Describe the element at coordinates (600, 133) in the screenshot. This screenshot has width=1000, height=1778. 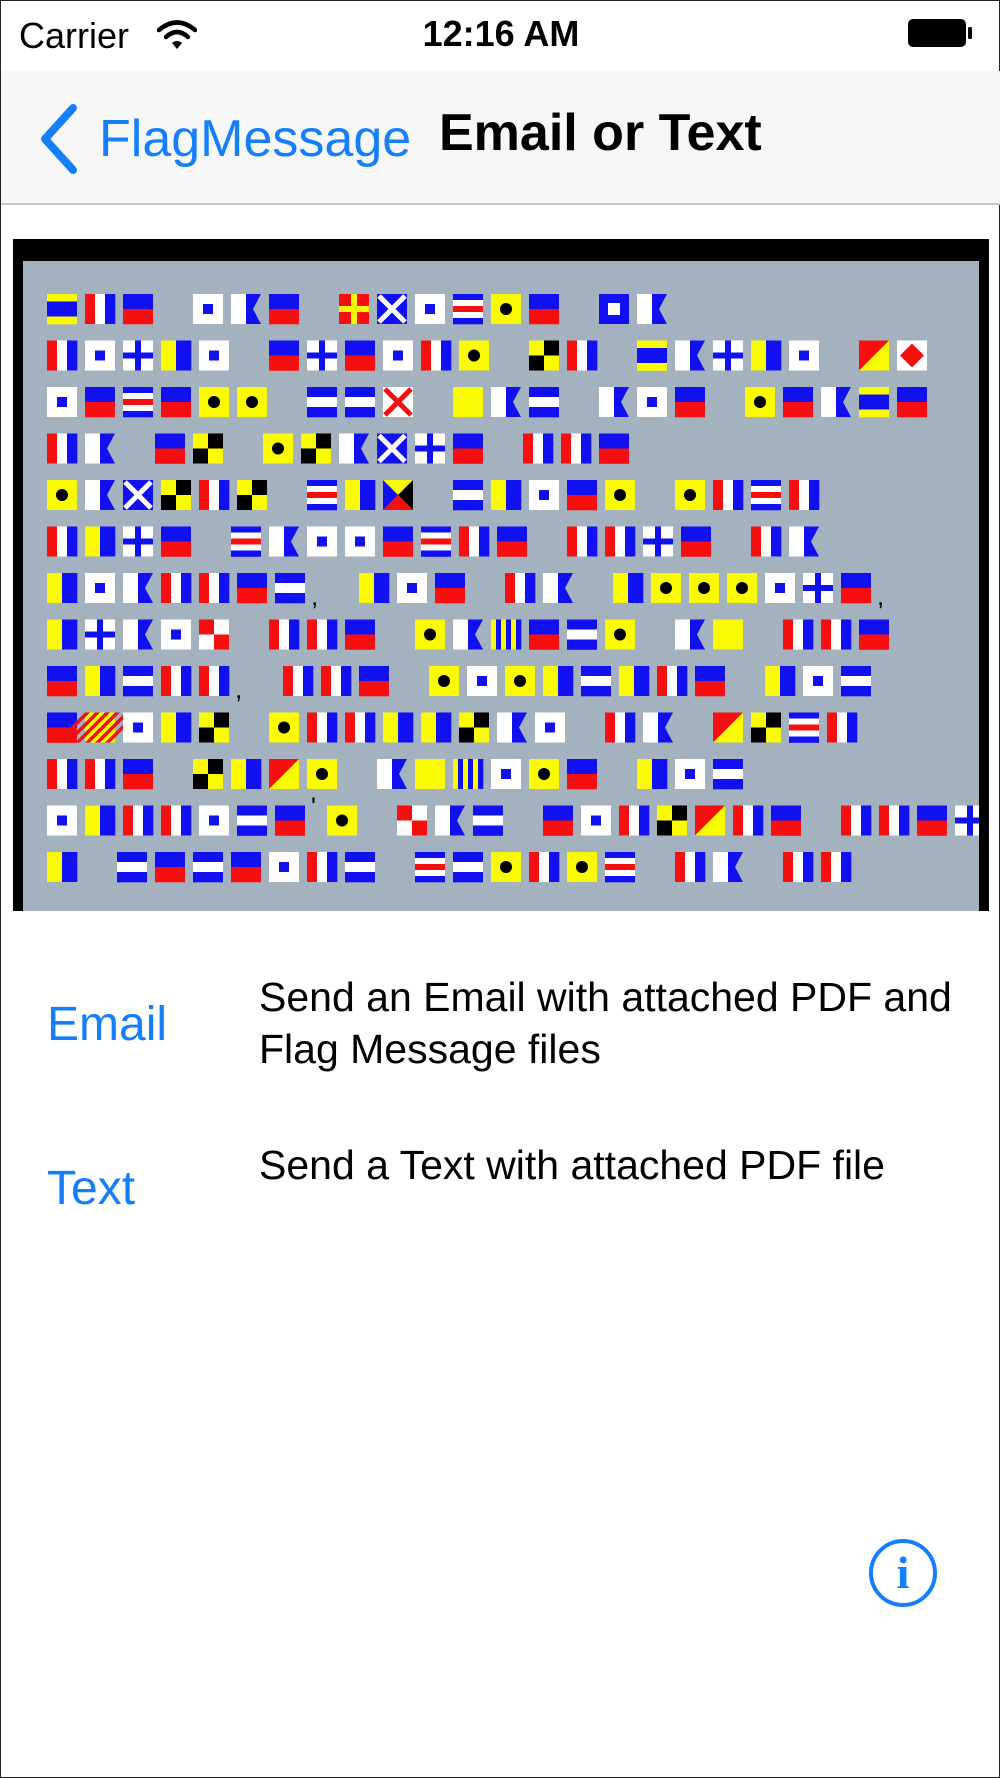
I see `page-title: Email or Text` at that location.